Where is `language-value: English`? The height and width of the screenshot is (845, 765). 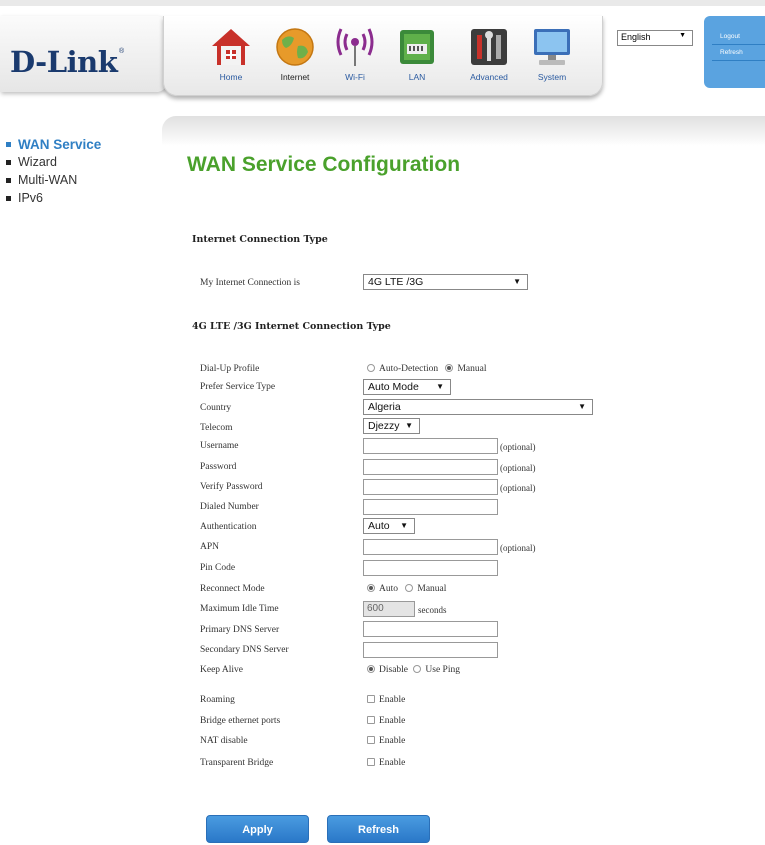 language-value: English is located at coordinates (636, 37).